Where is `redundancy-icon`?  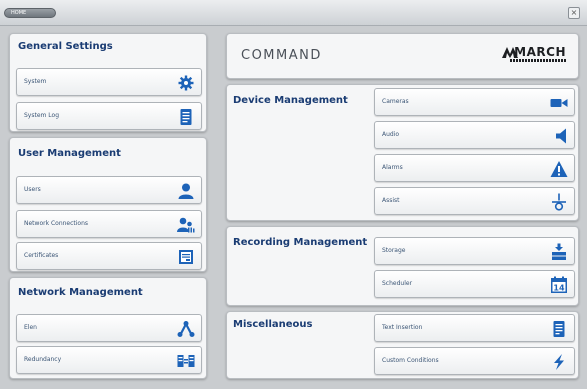 redundancy-icon is located at coordinates (186, 361).